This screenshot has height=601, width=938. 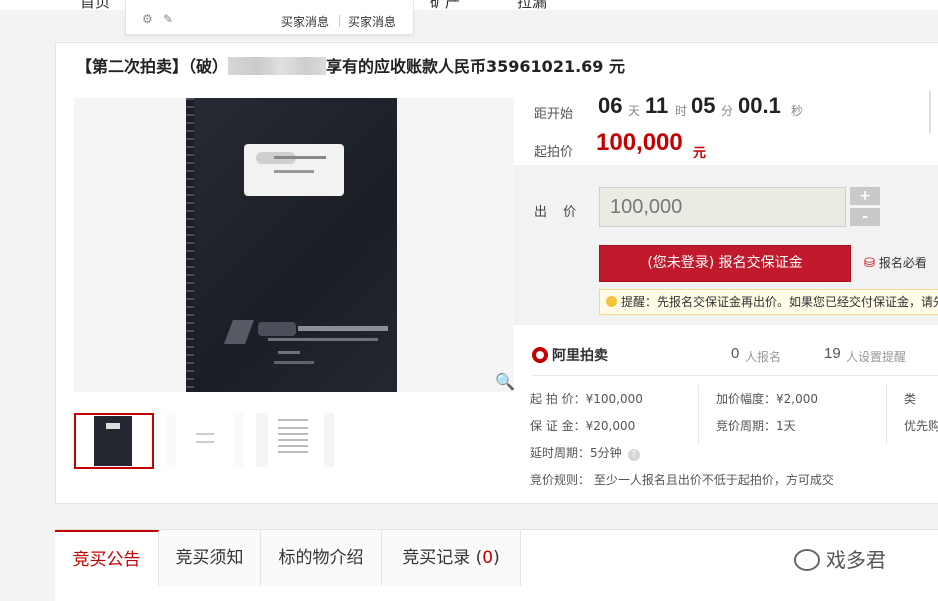 What do you see at coordinates (869, 263) in the screenshot?
I see `coin-icon: ⛁` at bounding box center [869, 263].